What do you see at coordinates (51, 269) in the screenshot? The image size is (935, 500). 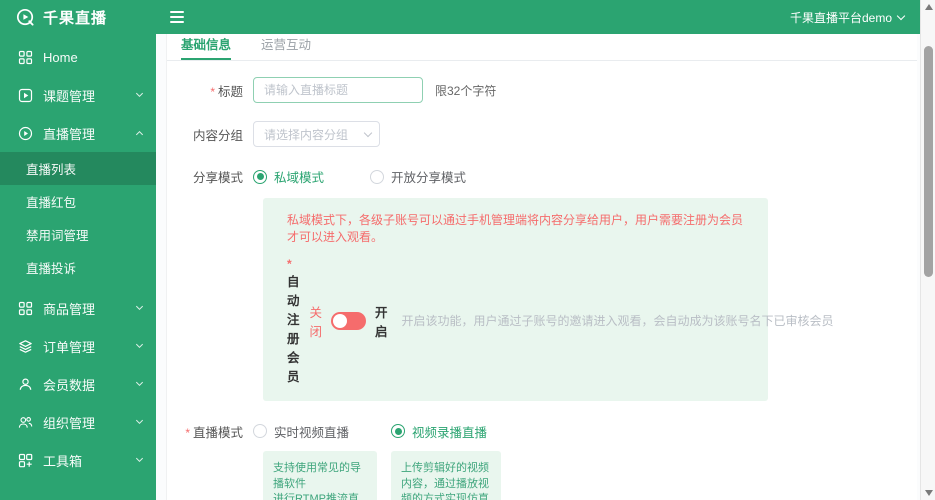 I see `sidebar-subitem-label: 直播投诉` at bounding box center [51, 269].